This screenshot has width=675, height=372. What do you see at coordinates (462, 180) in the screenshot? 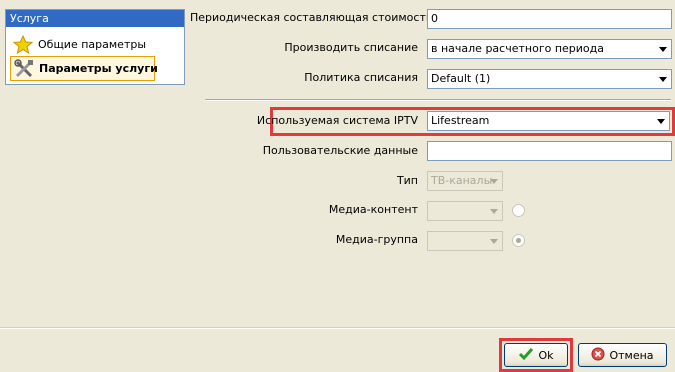
I see `type-value: ТВ-каналы` at bounding box center [462, 180].